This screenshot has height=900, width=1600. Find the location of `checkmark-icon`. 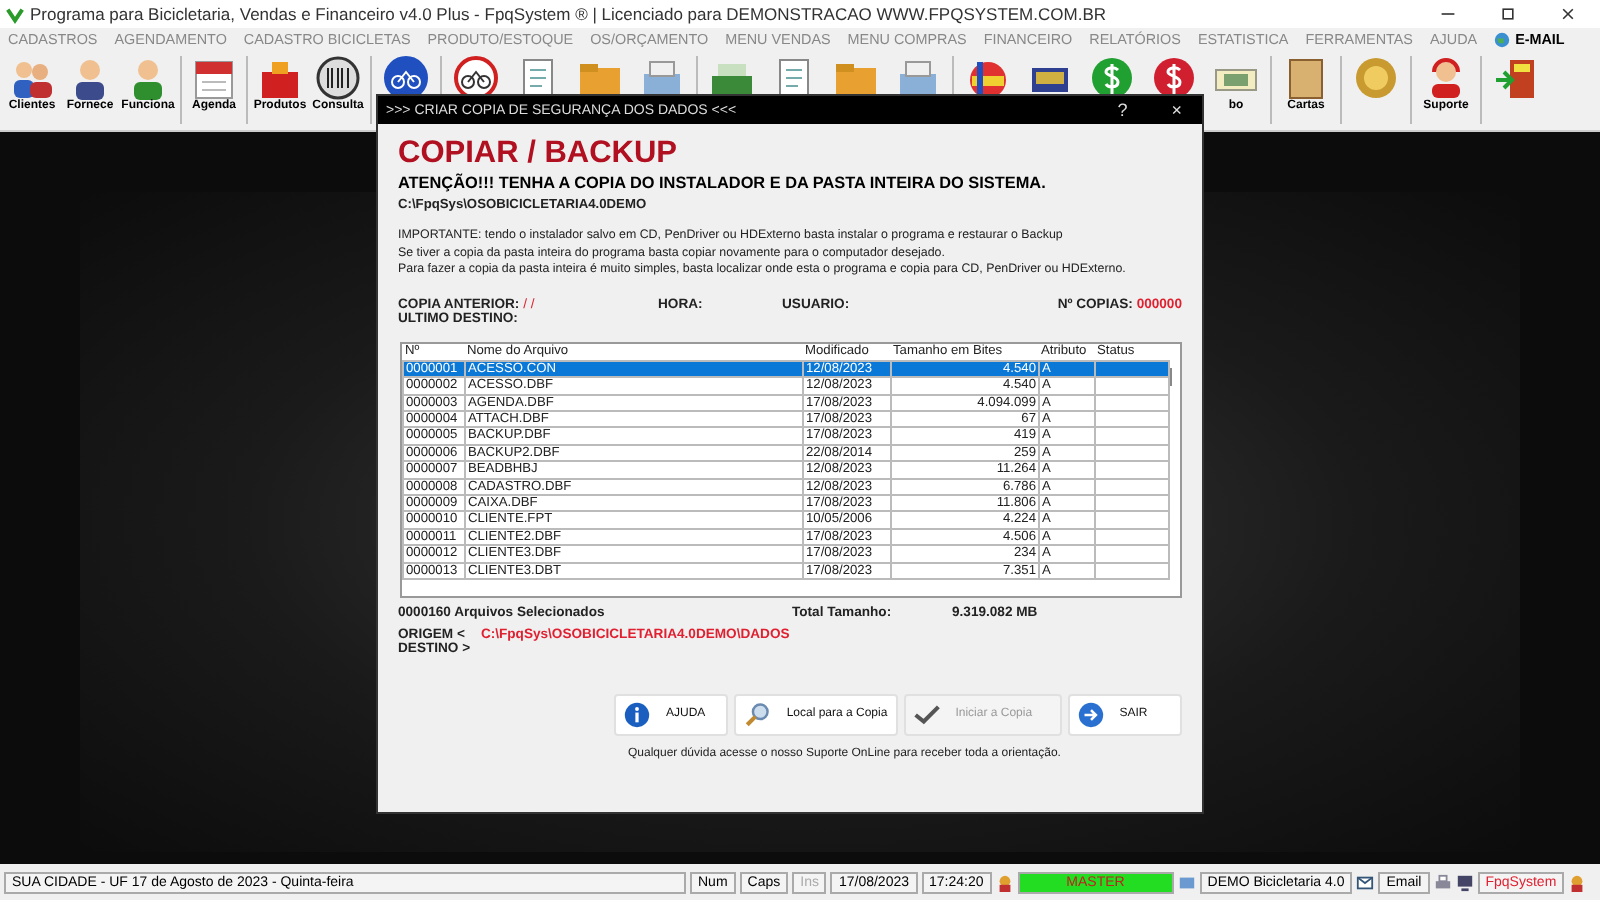

checkmark-icon is located at coordinates (926, 714).